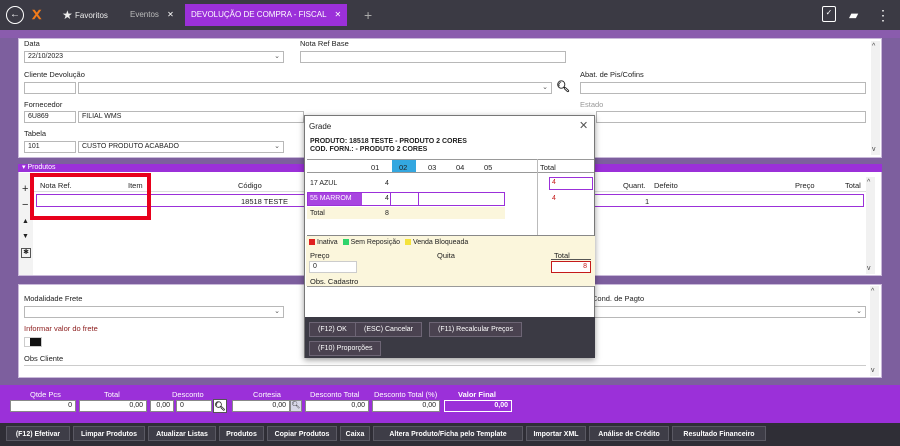 The width and height of the screenshot is (900, 446). Describe the element at coordinates (368, 15) in the screenshot. I see `add-tab-icon: +` at that location.